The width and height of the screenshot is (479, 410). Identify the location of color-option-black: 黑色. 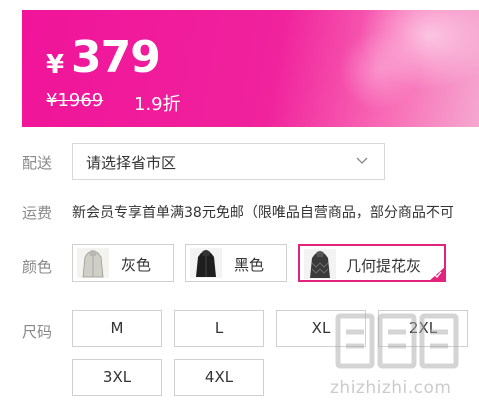
(236, 263).